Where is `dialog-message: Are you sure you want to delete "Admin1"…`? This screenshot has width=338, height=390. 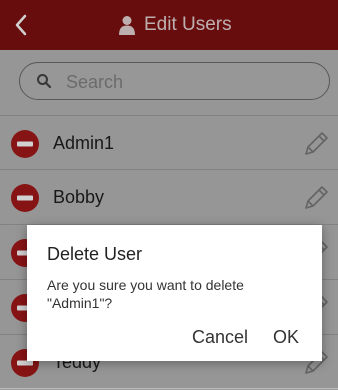
dialog-message: Are you sure you want to delete "Admin1"… is located at coordinates (145, 294).